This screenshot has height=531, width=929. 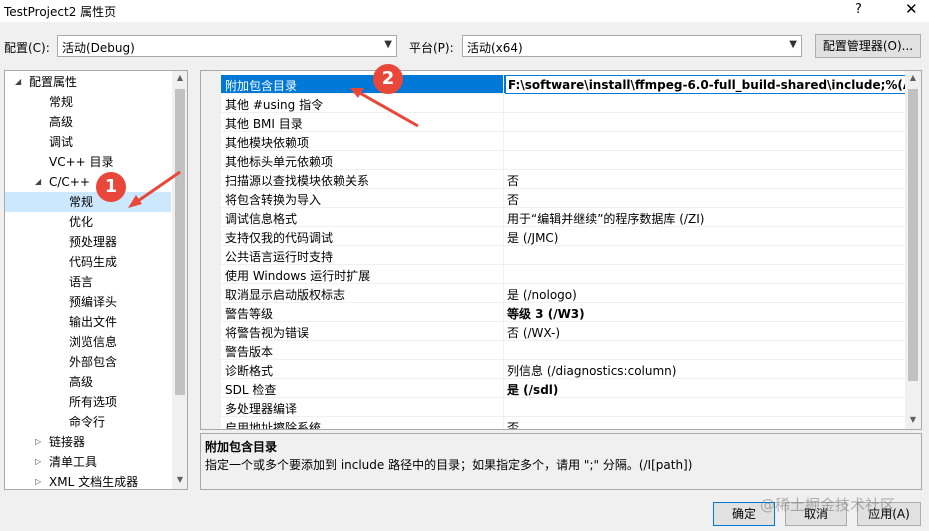 What do you see at coordinates (111, 187) in the screenshot?
I see `callout-one: 1` at bounding box center [111, 187].